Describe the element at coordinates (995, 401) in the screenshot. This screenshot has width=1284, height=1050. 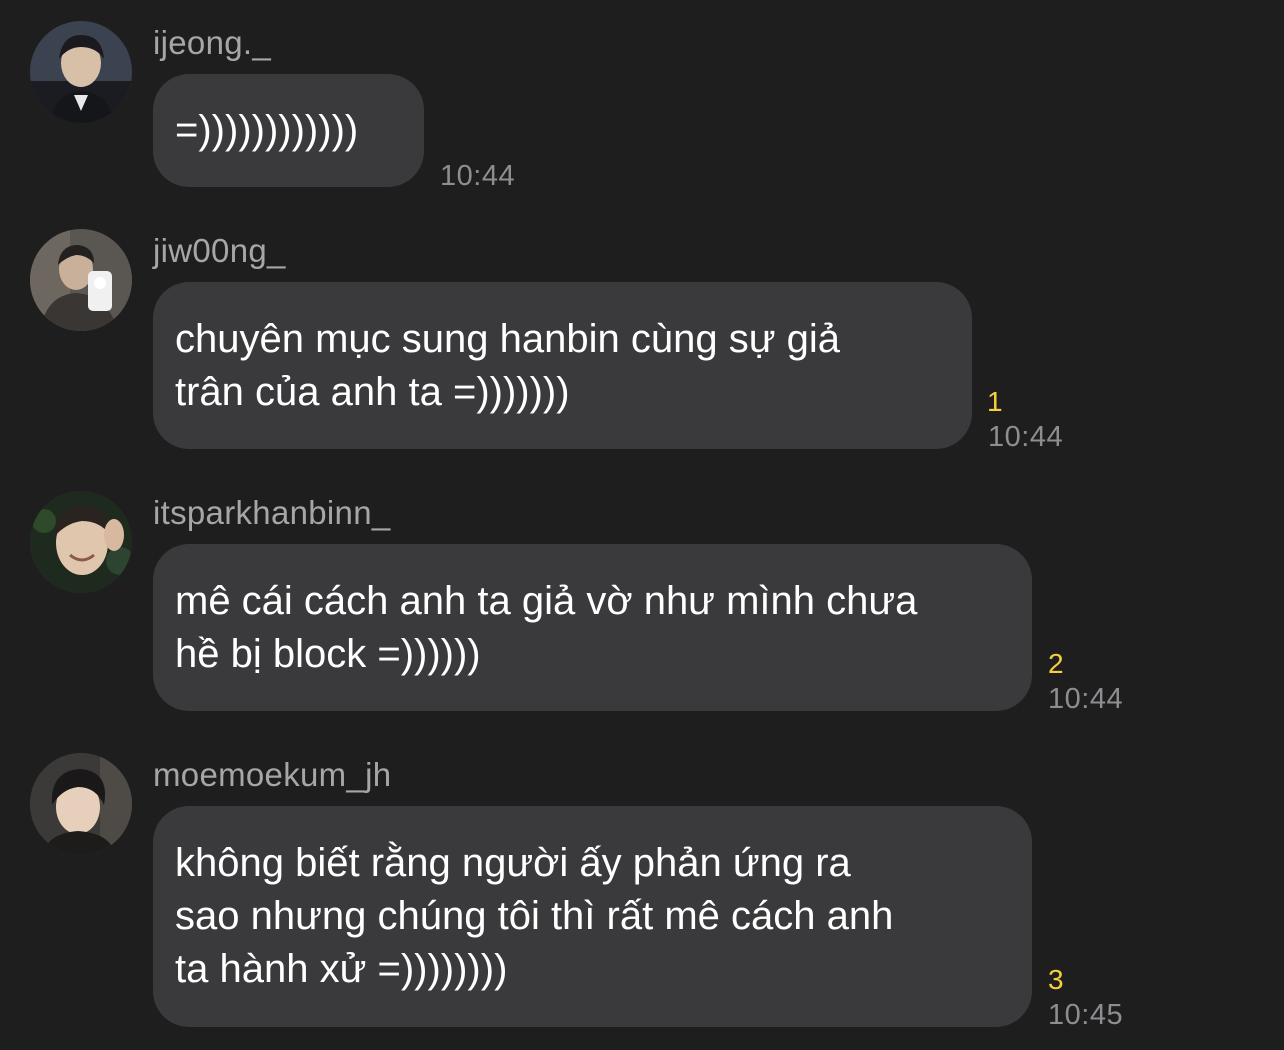
I see `read-count: 1` at that location.